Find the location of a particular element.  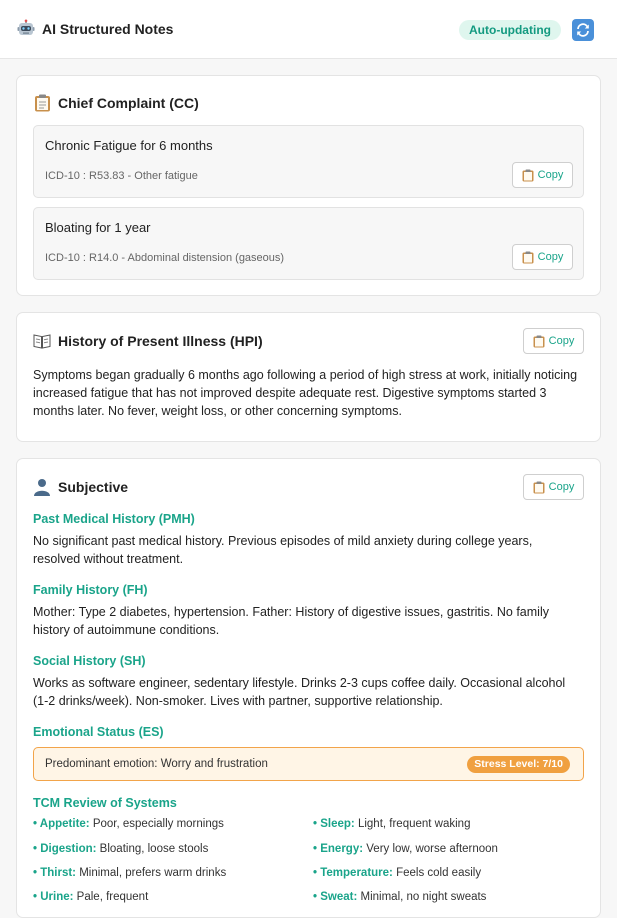

fh-heading: Family History (FH) is located at coordinates (90, 590).